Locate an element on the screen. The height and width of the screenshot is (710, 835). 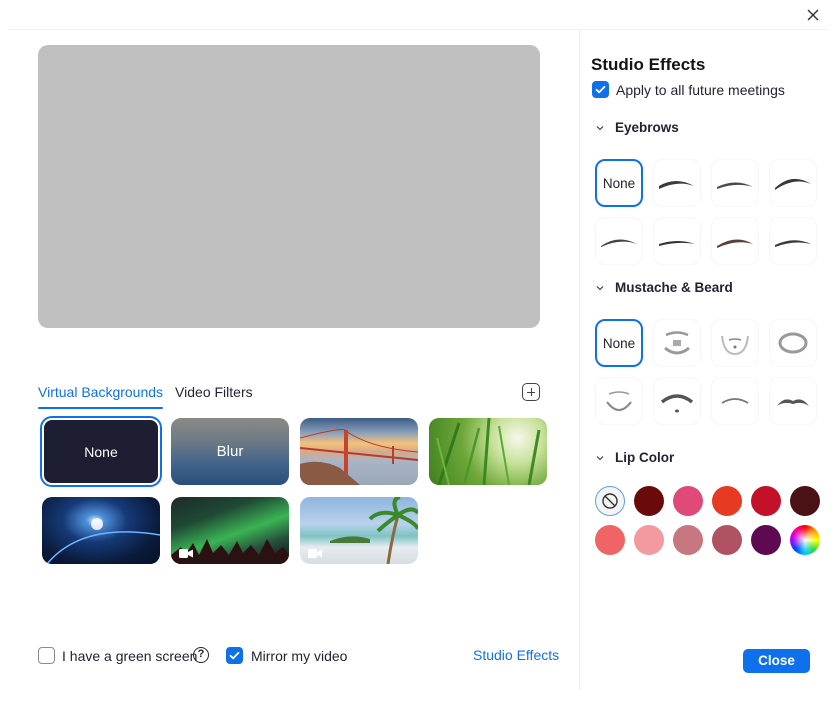
mirror-video-checkbox is located at coordinates (234, 655).